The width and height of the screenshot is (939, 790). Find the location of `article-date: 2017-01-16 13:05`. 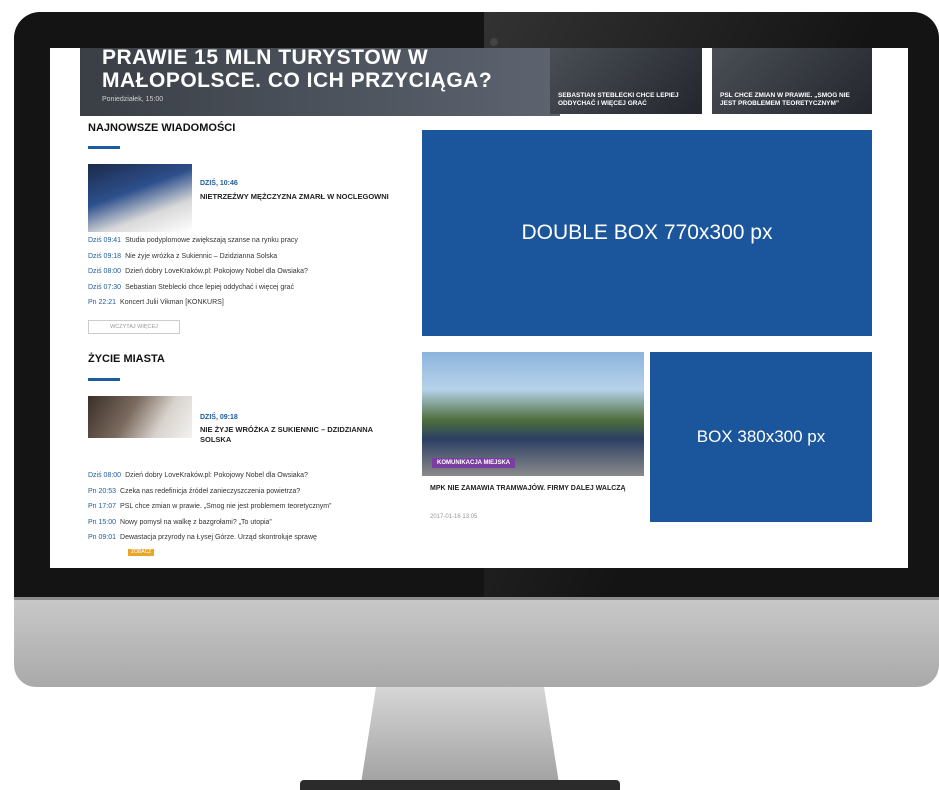

article-date: 2017-01-16 13:05 is located at coordinates (454, 517).